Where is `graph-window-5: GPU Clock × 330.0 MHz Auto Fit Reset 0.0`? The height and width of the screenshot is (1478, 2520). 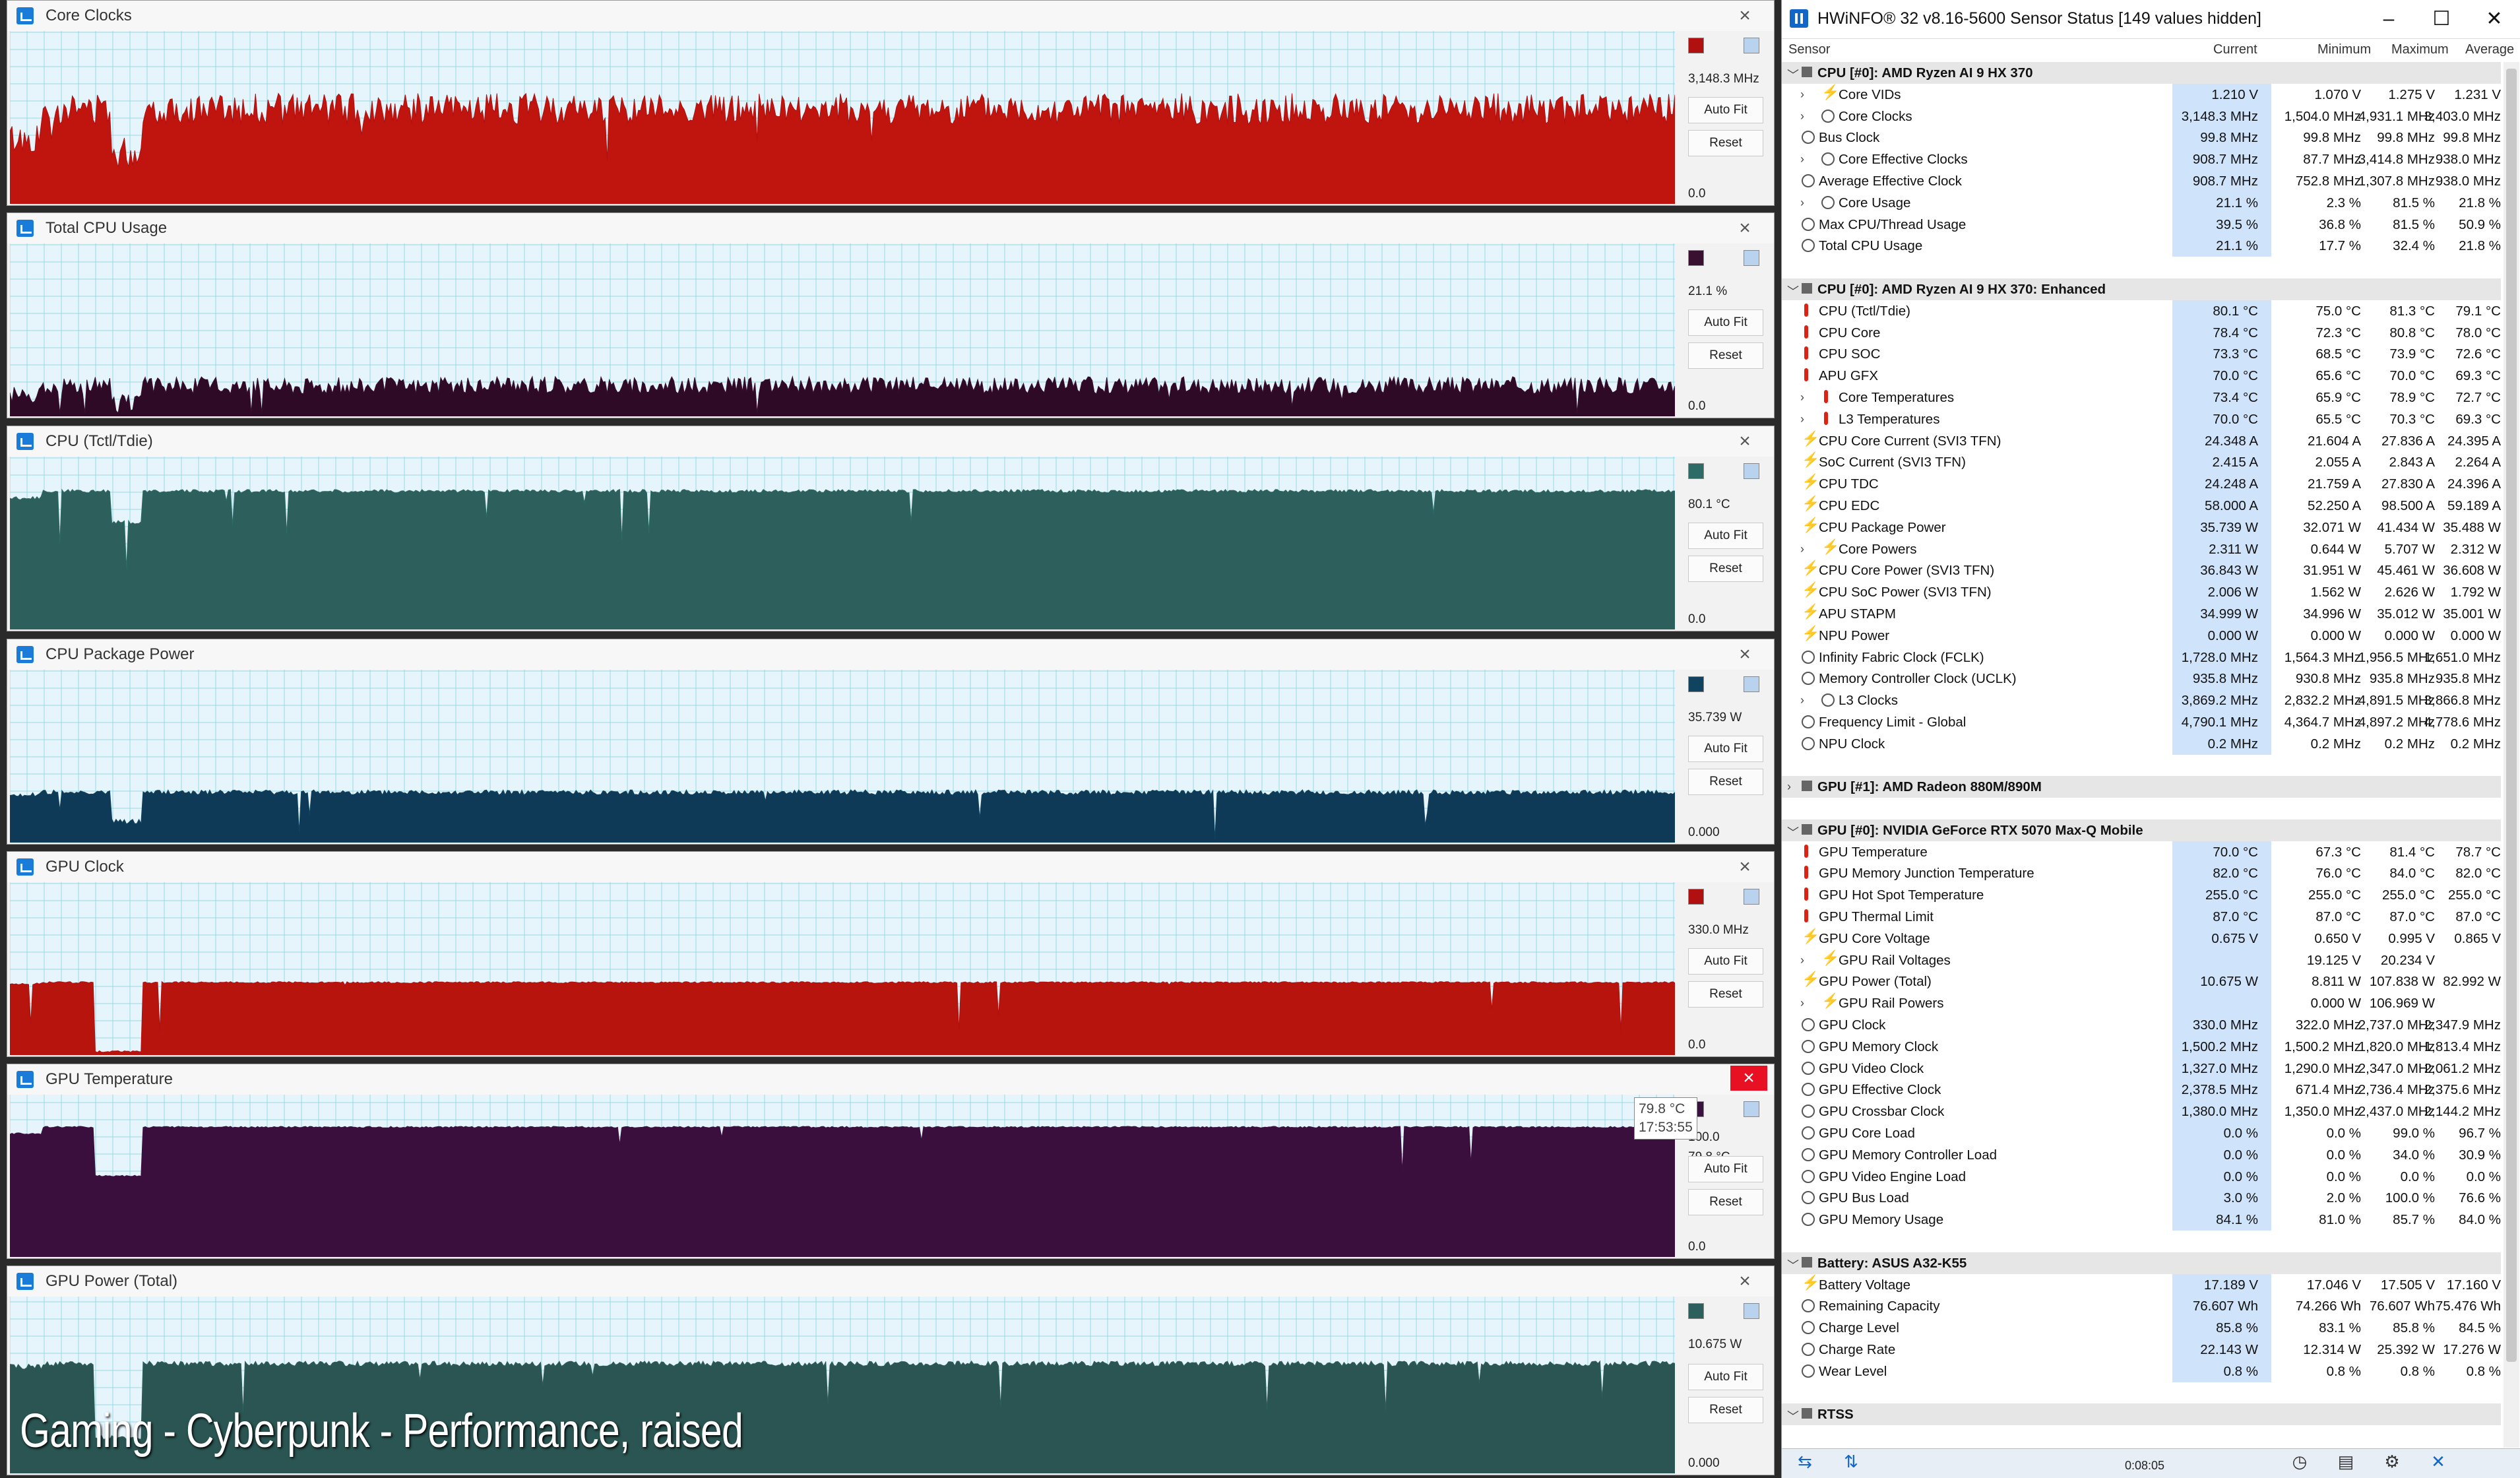
graph-window-5: GPU Clock × 330.0 MHz Auto Fit Reset 0.0 is located at coordinates (891, 954).